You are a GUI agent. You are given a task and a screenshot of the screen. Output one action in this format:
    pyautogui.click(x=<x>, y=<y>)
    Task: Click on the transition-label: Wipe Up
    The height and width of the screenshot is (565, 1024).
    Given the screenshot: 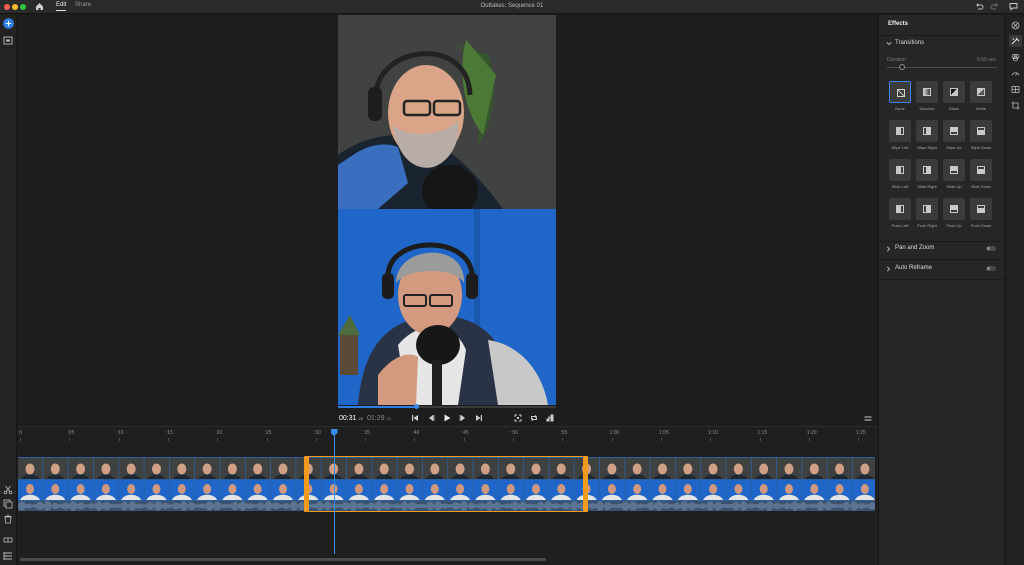 What is the action you would take?
    pyautogui.click(x=954, y=147)
    